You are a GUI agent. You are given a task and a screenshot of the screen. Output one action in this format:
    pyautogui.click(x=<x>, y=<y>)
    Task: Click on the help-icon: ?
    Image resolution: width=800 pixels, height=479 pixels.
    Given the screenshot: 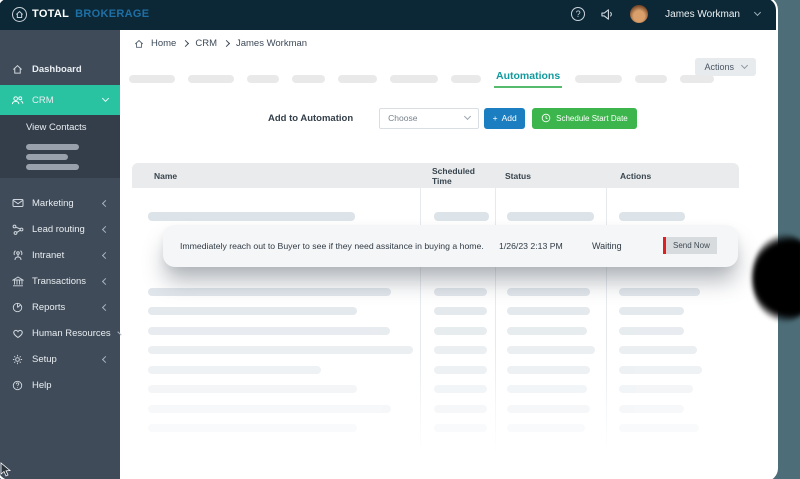 What is the action you would take?
    pyautogui.click(x=578, y=14)
    